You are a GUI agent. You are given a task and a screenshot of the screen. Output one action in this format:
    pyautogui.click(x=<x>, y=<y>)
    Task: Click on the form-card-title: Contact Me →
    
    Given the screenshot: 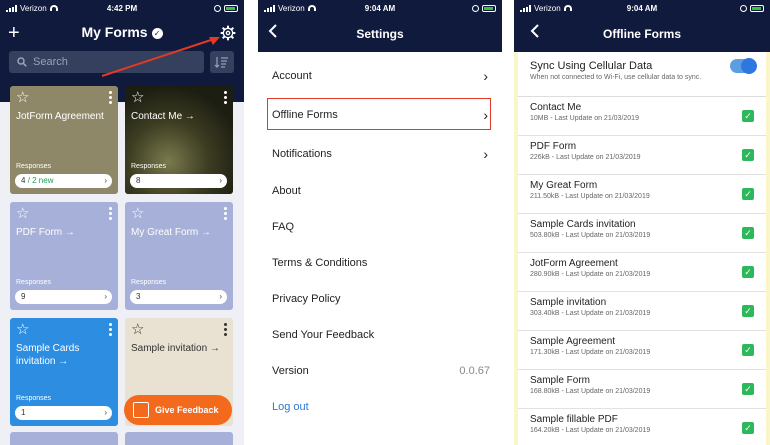 What is the action you would take?
    pyautogui.click(x=163, y=116)
    